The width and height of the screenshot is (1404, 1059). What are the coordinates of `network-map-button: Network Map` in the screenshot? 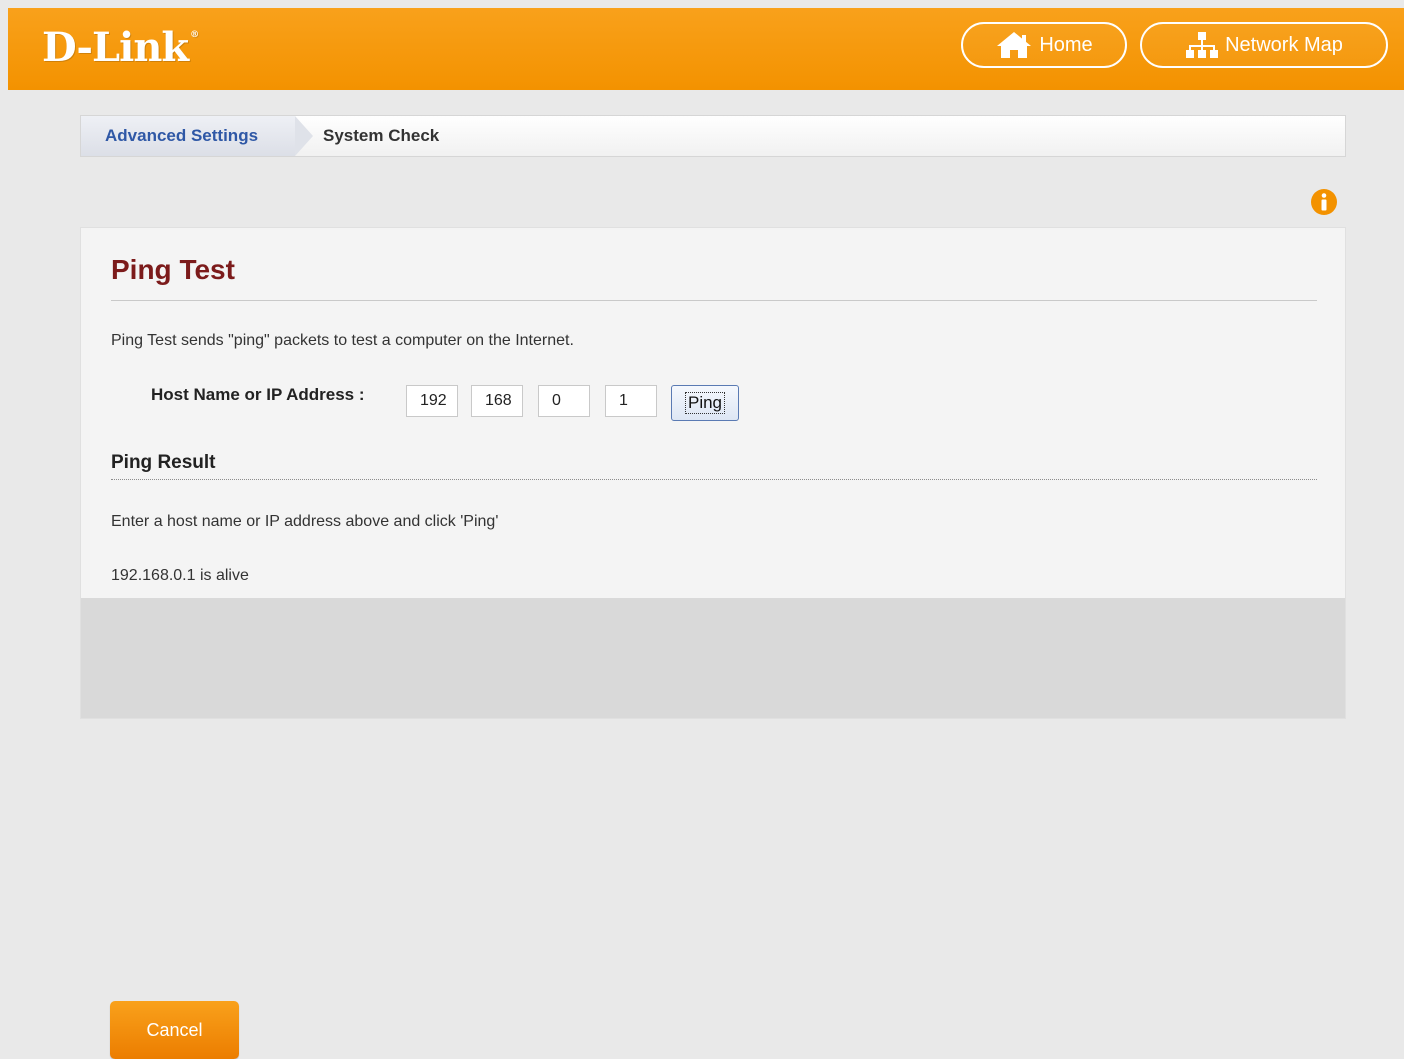 It's located at (1264, 45).